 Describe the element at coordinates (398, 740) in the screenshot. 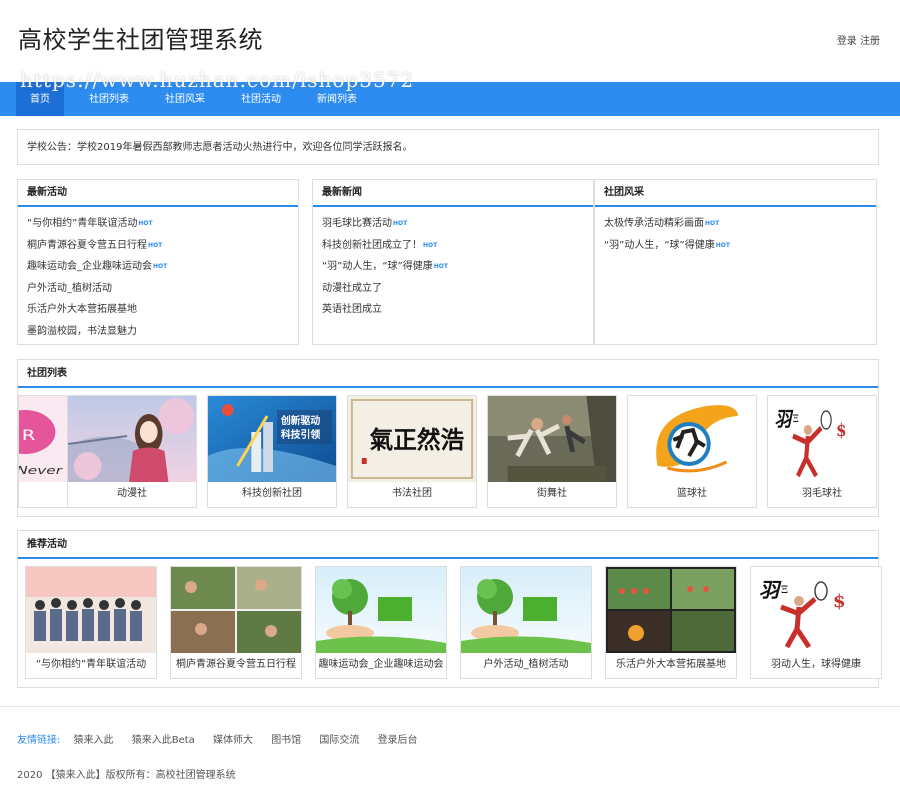

I see `friend-link: 登录后台` at that location.